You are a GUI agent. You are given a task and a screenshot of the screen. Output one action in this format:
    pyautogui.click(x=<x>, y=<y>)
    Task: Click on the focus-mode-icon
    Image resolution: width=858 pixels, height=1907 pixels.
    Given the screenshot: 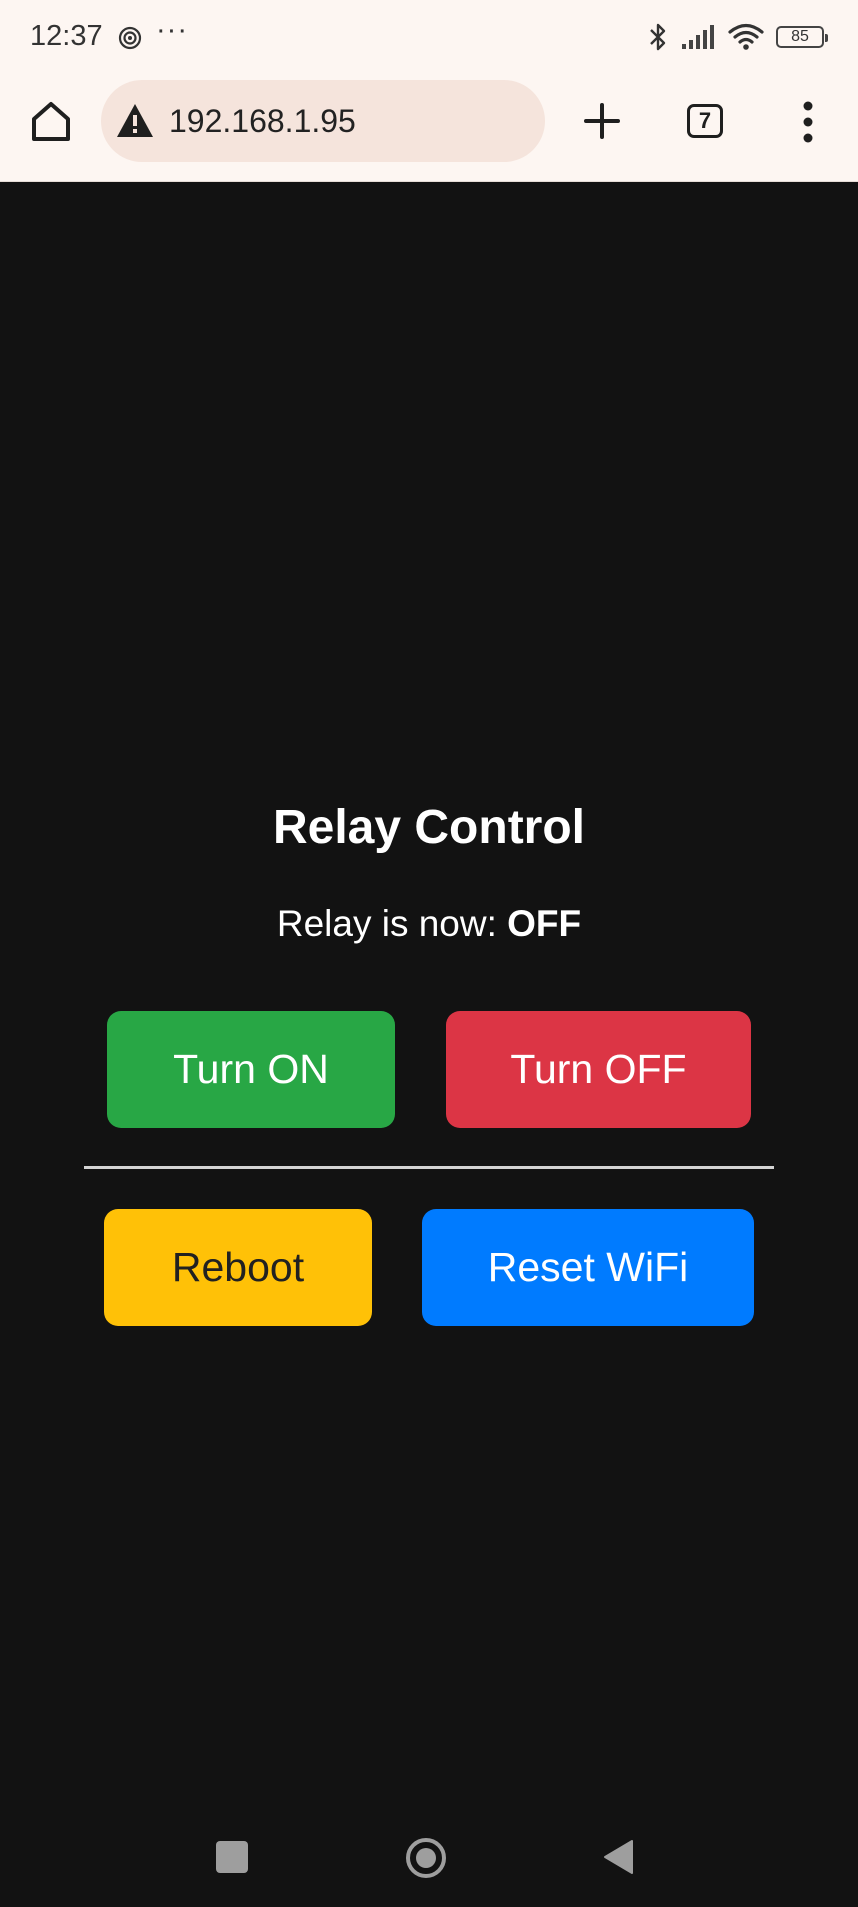 What is the action you would take?
    pyautogui.click(x=130, y=38)
    